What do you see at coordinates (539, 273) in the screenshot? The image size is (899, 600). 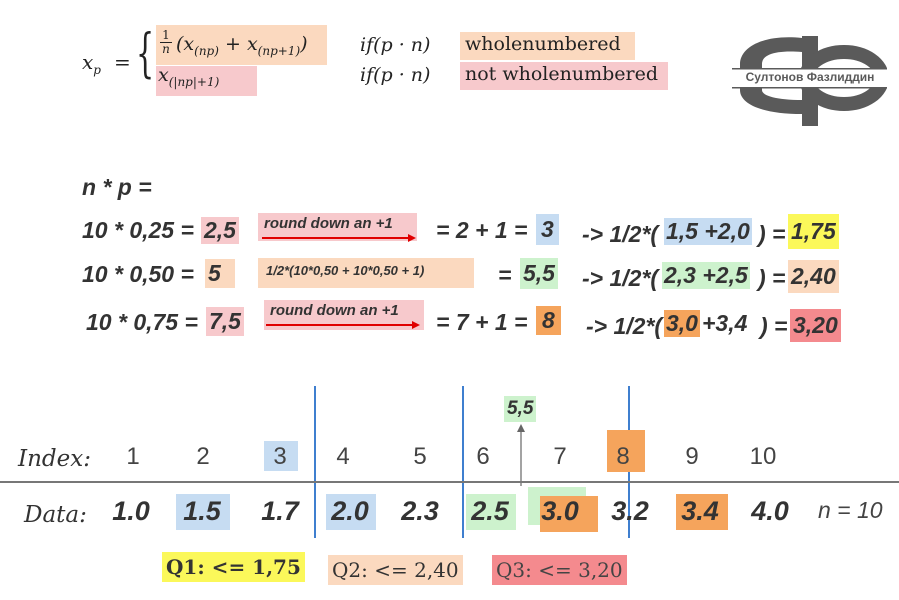 I see `calc-index: 5,5` at bounding box center [539, 273].